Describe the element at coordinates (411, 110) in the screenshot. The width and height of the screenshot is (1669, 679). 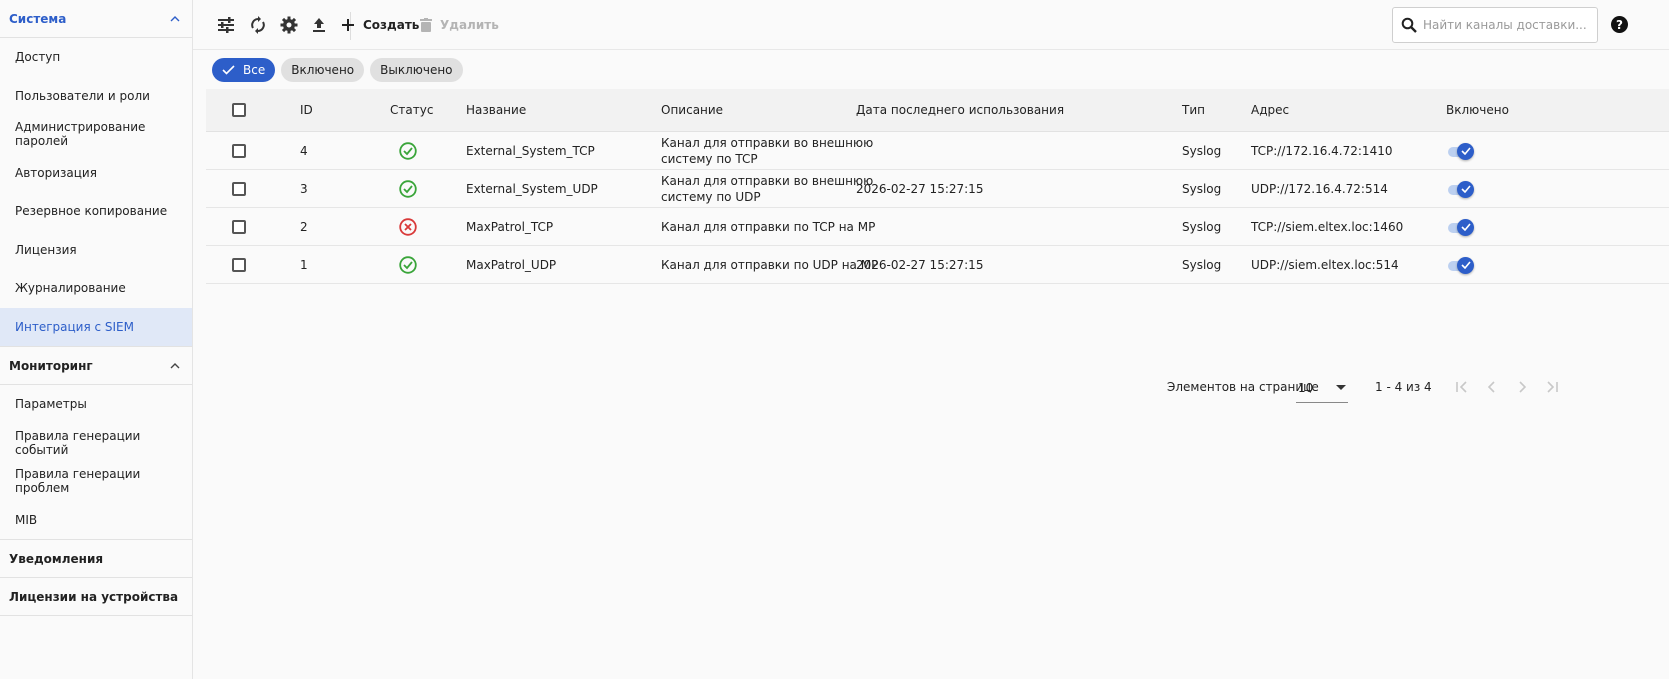
I see `header-status: Статус` at that location.